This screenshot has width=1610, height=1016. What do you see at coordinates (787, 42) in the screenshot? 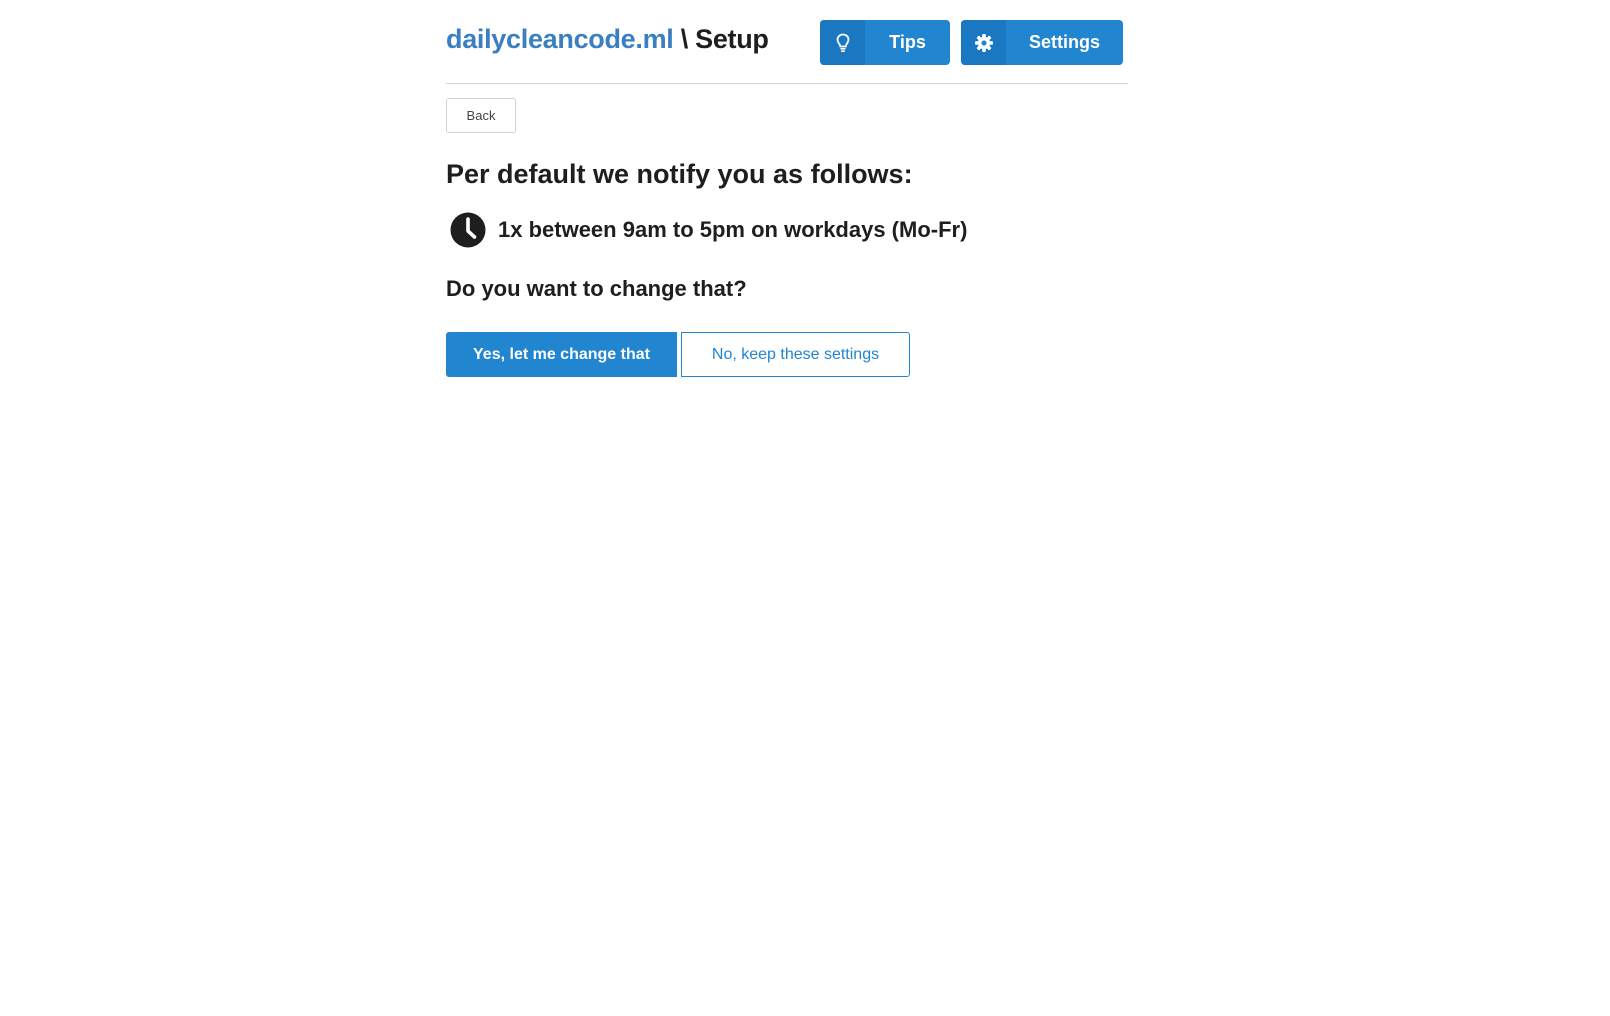
I see `header: dailycleancode.ml \ Setup Tips Settings` at bounding box center [787, 42].